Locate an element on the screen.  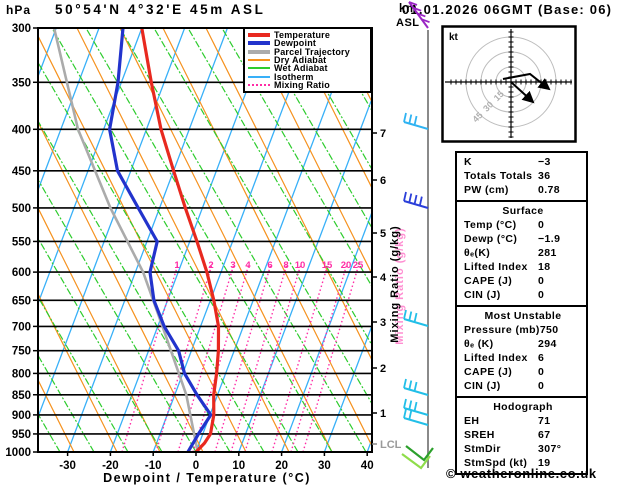
index-row: θₑ(K) 281 is located at coordinates (523, 253).